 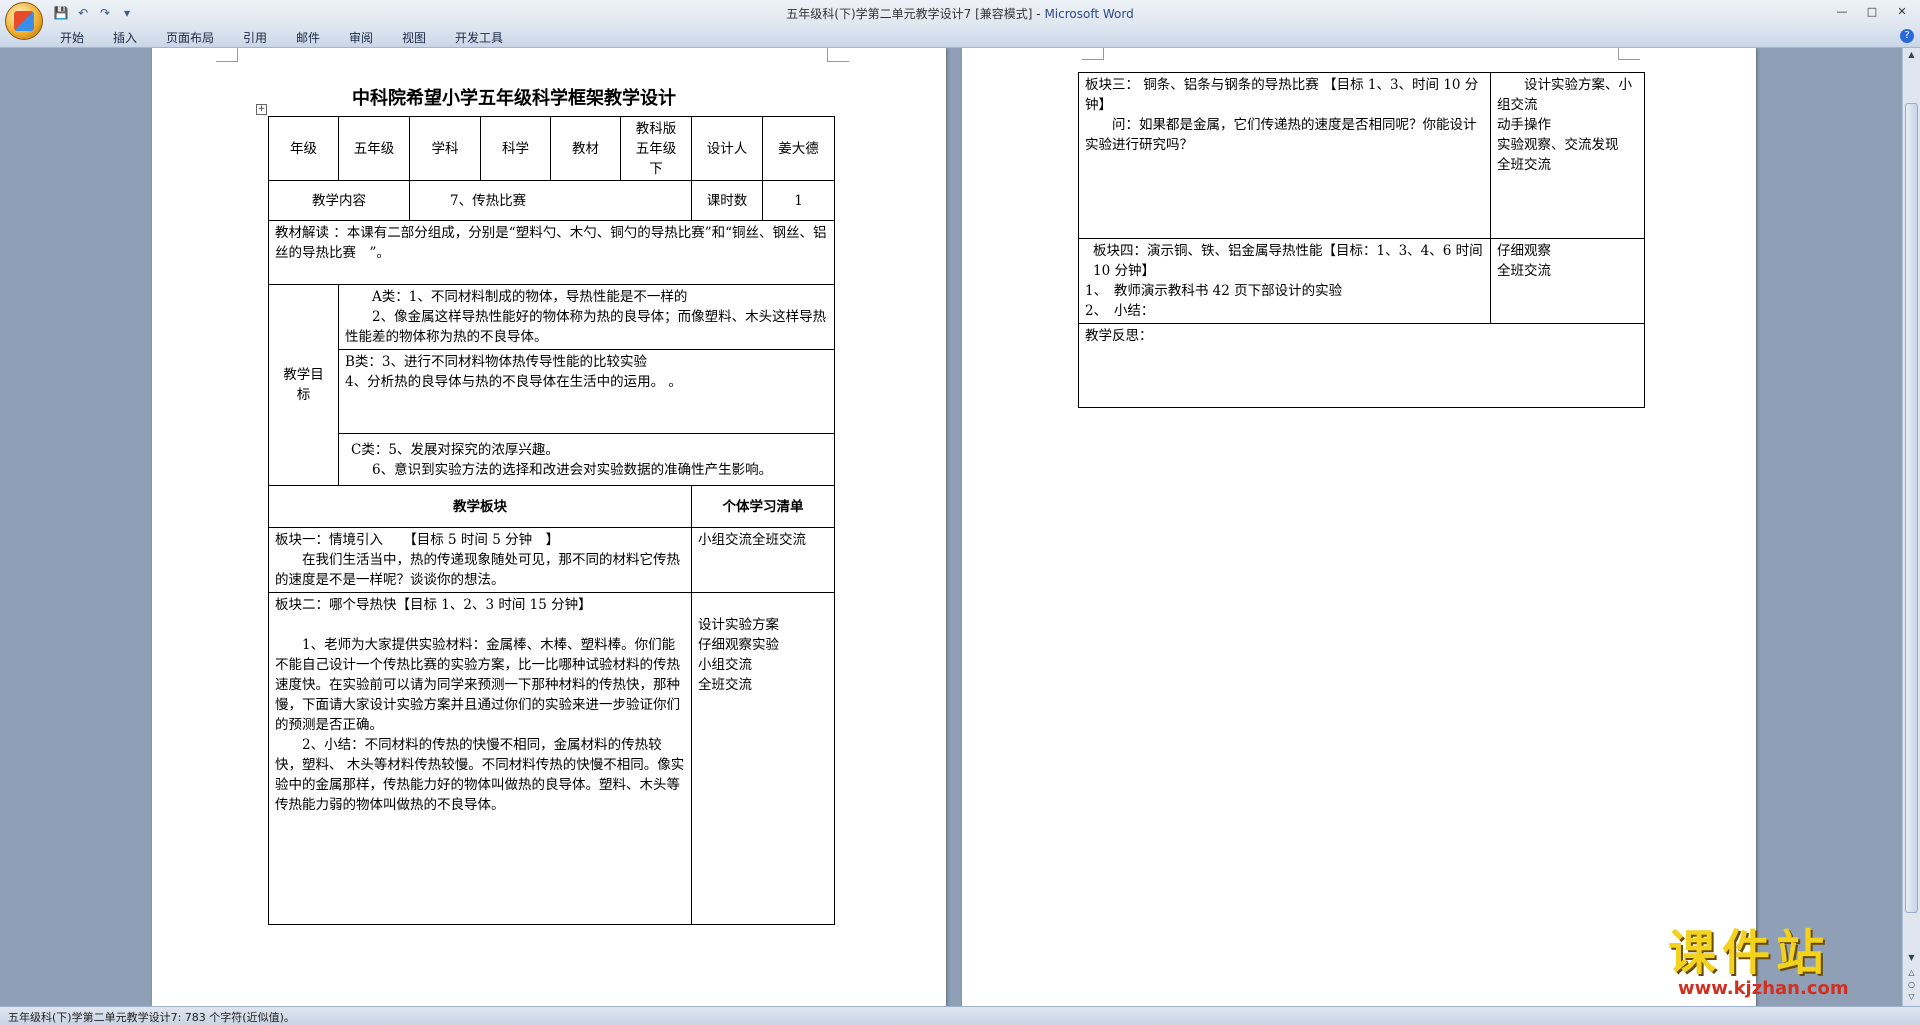 What do you see at coordinates (1558, 145) in the screenshot?
I see `list-item: 实验观察、交流发现` at bounding box center [1558, 145].